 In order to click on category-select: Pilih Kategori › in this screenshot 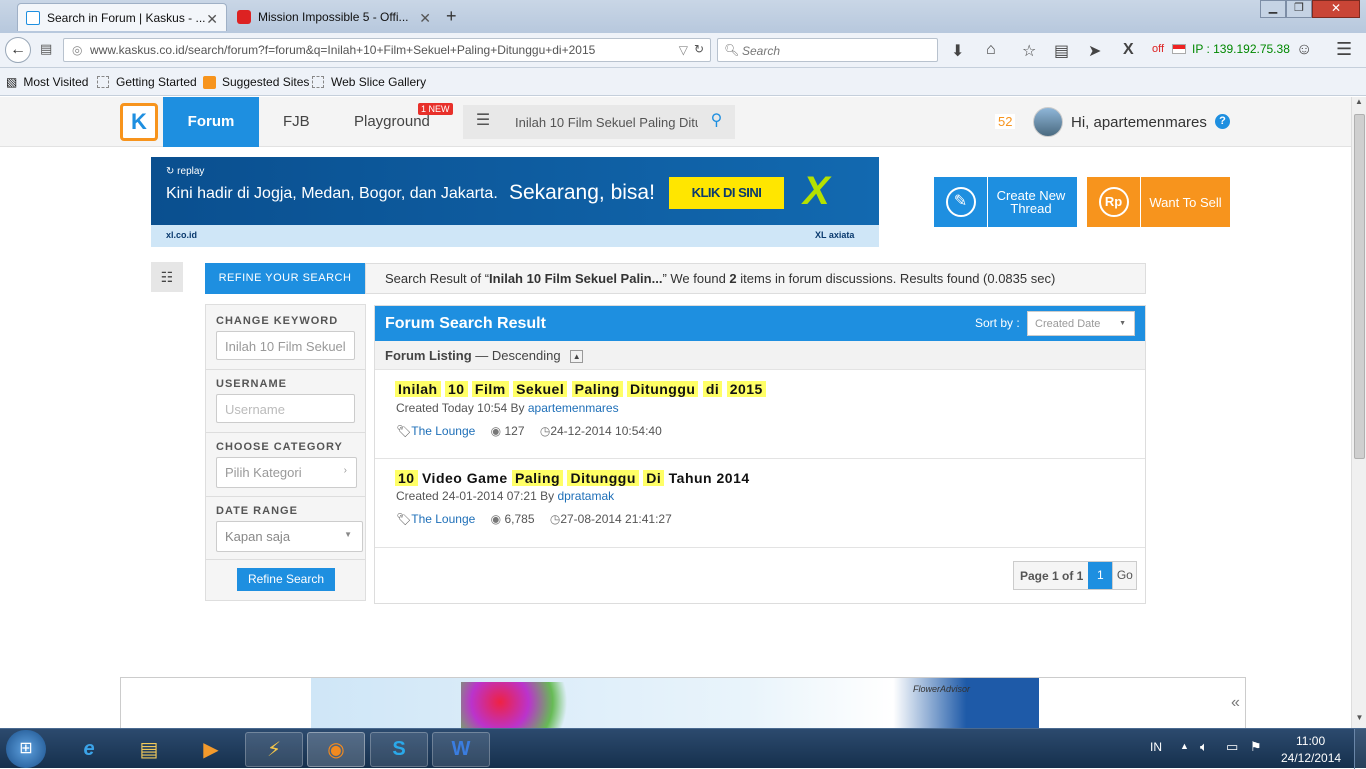, I will do `click(286, 472)`.